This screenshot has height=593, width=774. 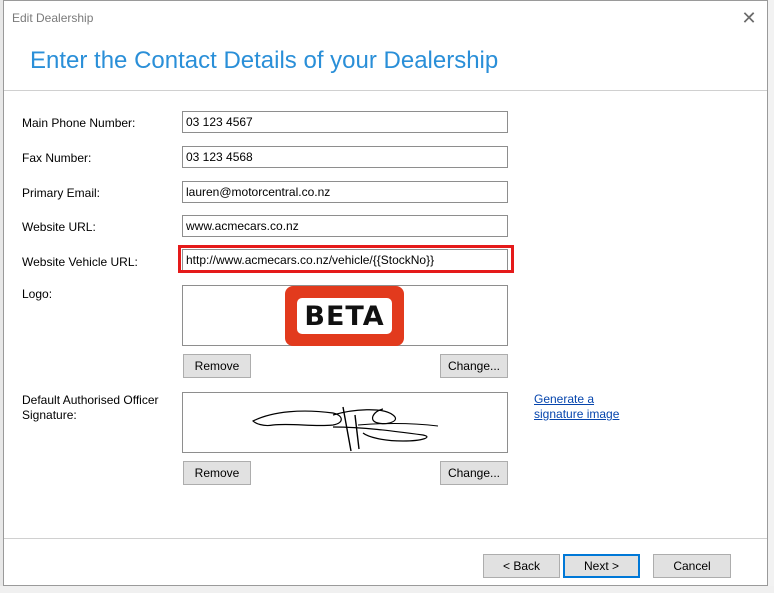 I want to click on website-input, so click(x=345, y=226).